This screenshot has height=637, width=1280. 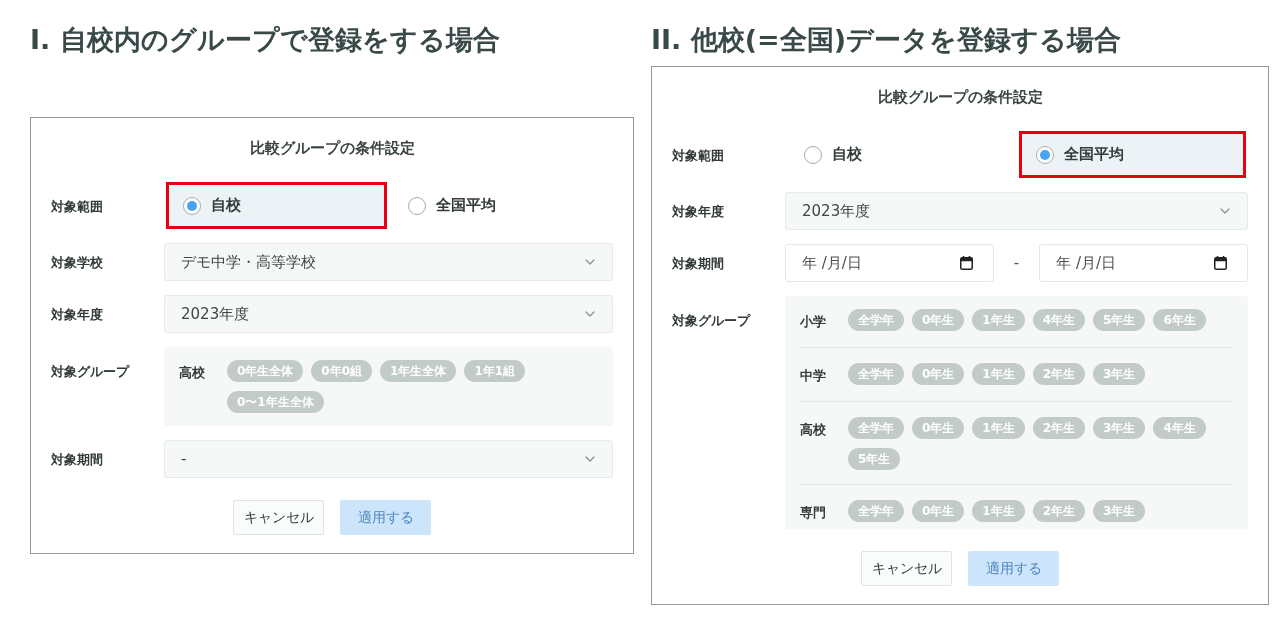 What do you see at coordinates (813, 512) in the screenshot?
I see `group-label: 専門` at bounding box center [813, 512].